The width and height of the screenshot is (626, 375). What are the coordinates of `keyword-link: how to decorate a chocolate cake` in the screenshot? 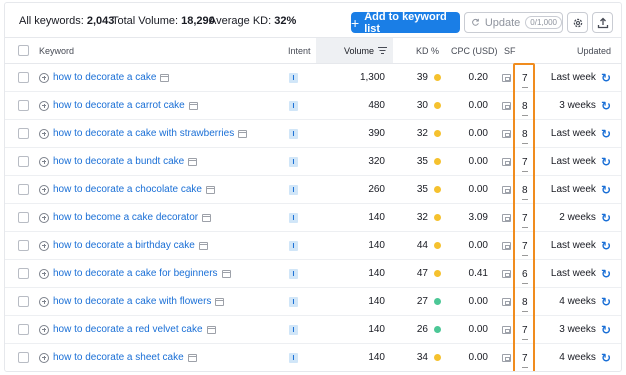 It's located at (127, 189).